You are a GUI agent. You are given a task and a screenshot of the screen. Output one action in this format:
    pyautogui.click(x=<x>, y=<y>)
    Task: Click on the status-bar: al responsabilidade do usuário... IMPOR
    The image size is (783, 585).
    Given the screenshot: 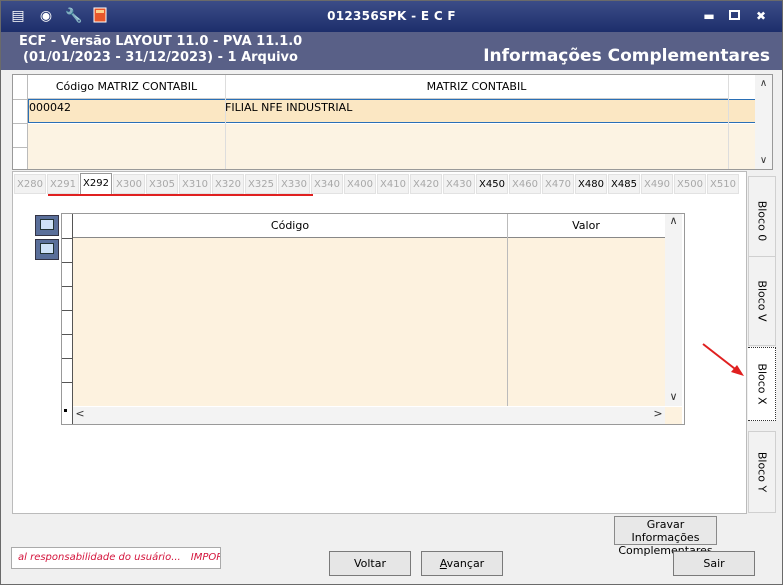 What is the action you would take?
    pyautogui.click(x=116, y=558)
    